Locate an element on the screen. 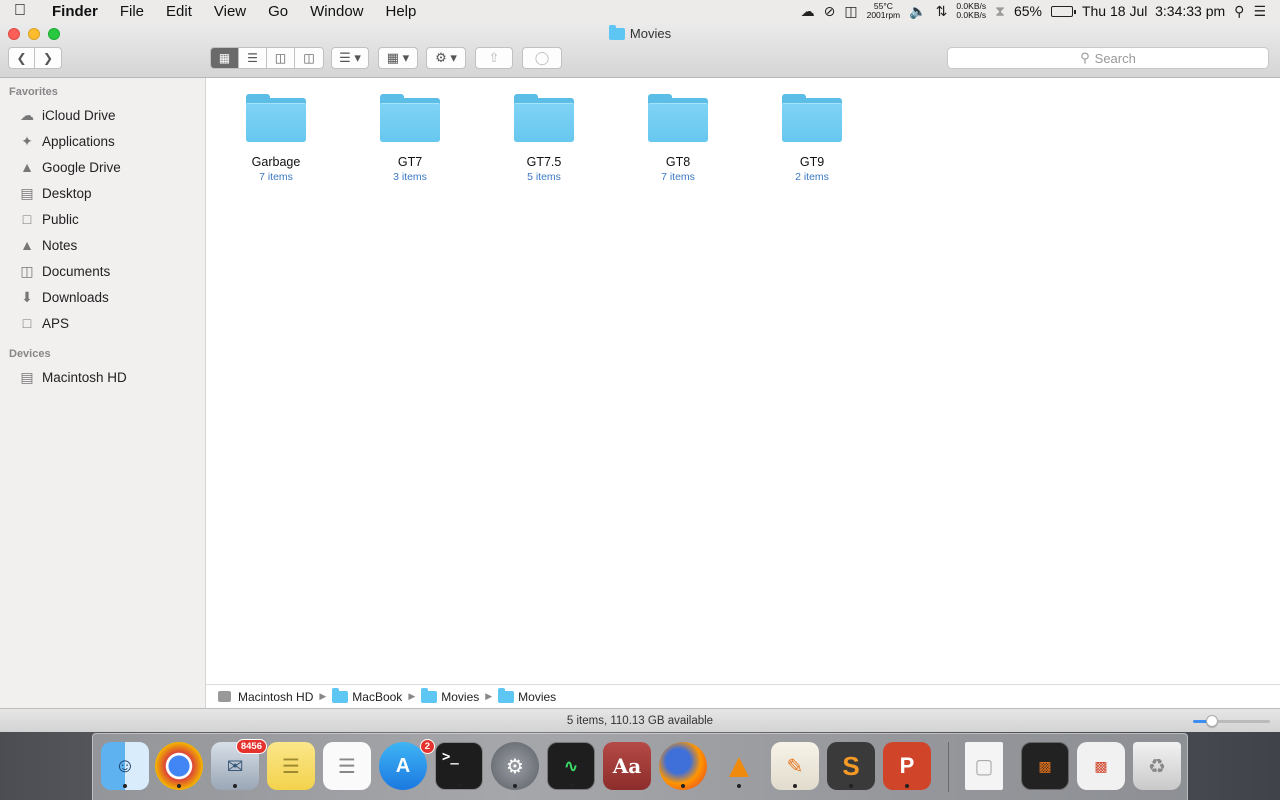  network-speed: 0.0KB/s 0.0KB/s is located at coordinates (971, 11).